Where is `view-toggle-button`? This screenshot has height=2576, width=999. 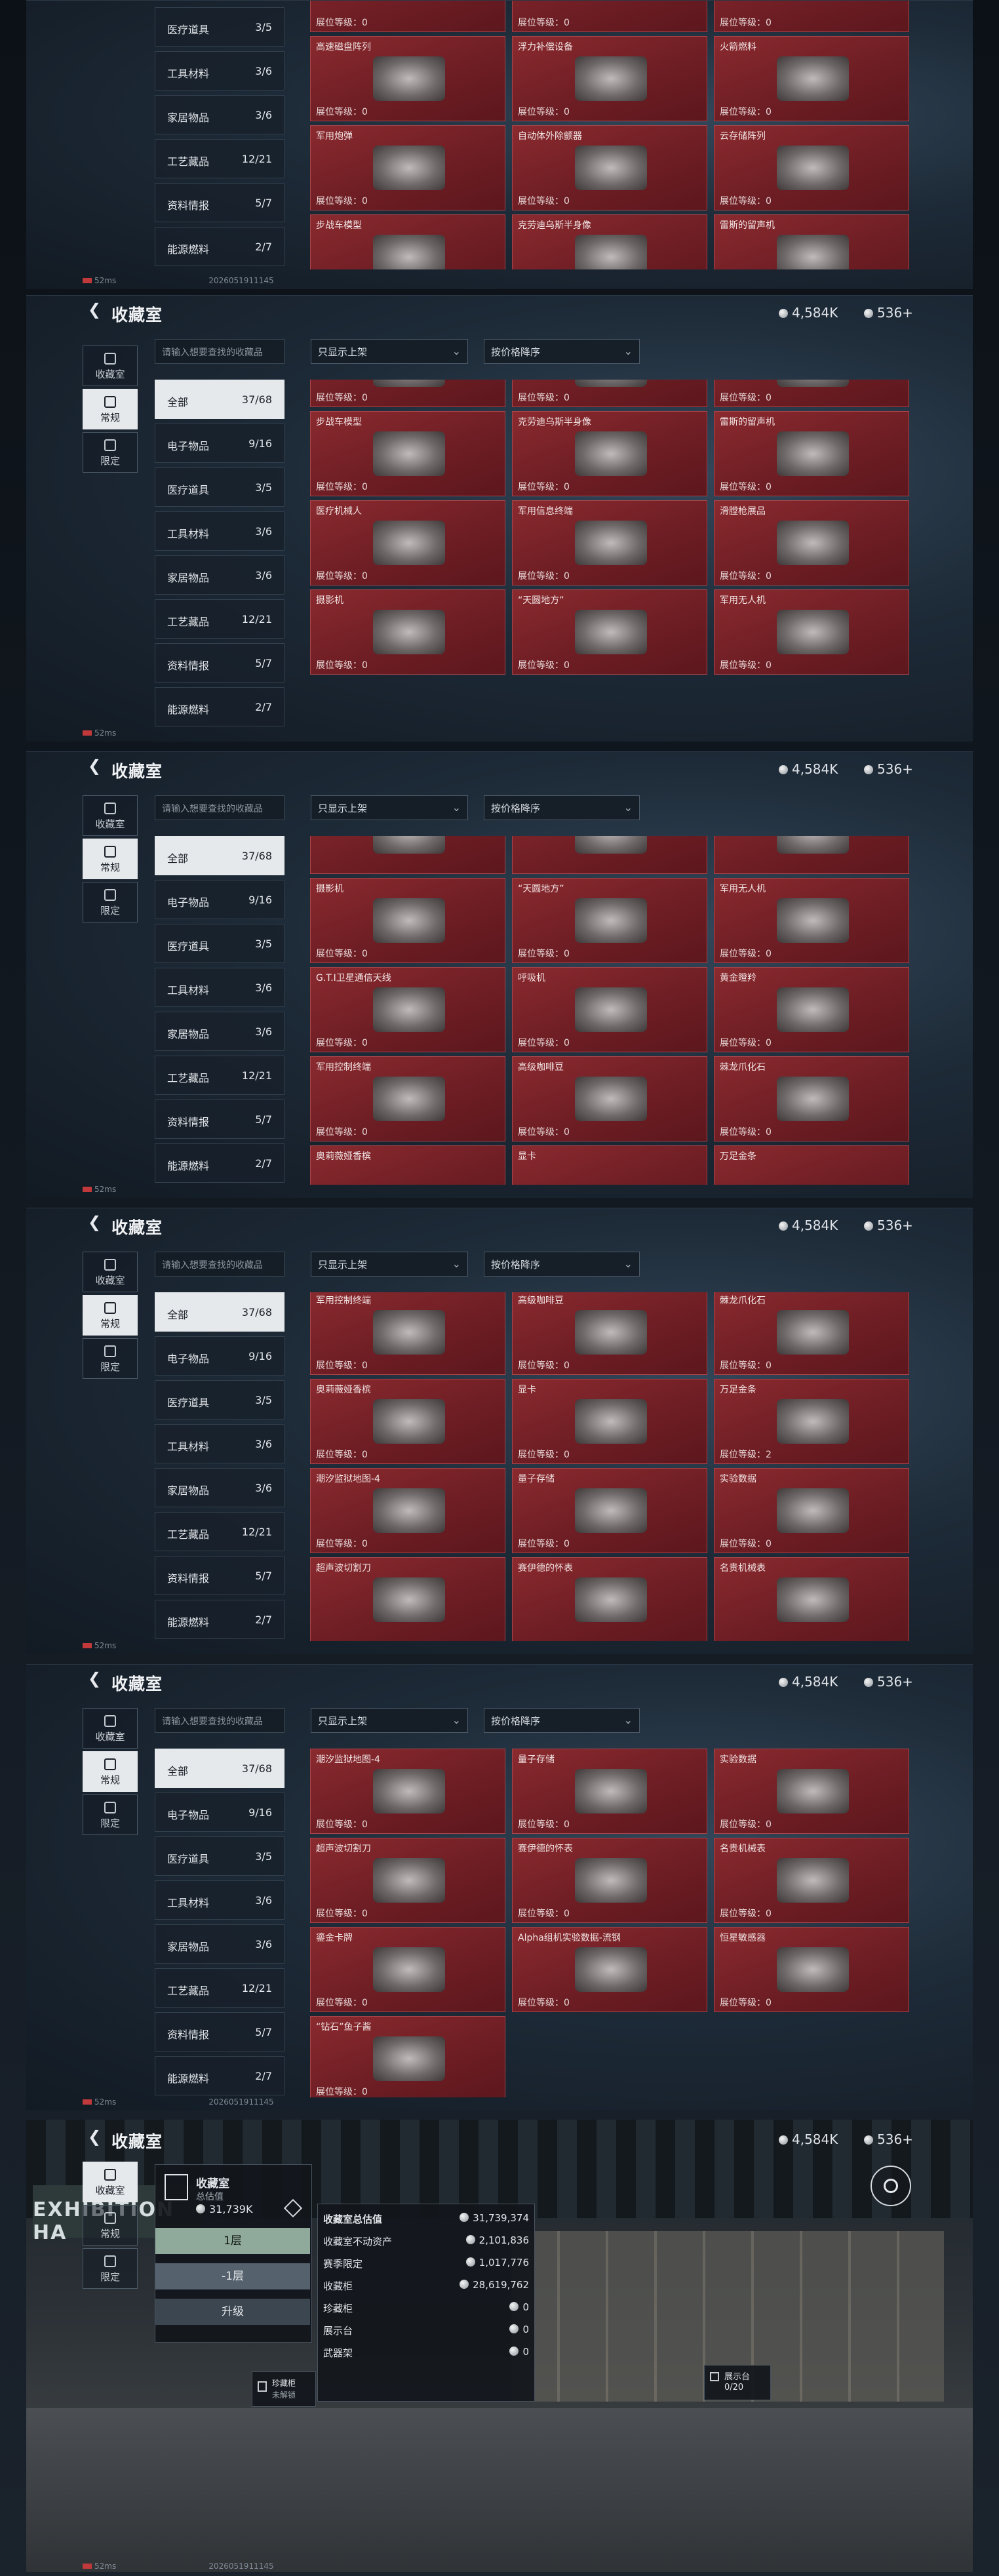 view-toggle-button is located at coordinates (891, 2186).